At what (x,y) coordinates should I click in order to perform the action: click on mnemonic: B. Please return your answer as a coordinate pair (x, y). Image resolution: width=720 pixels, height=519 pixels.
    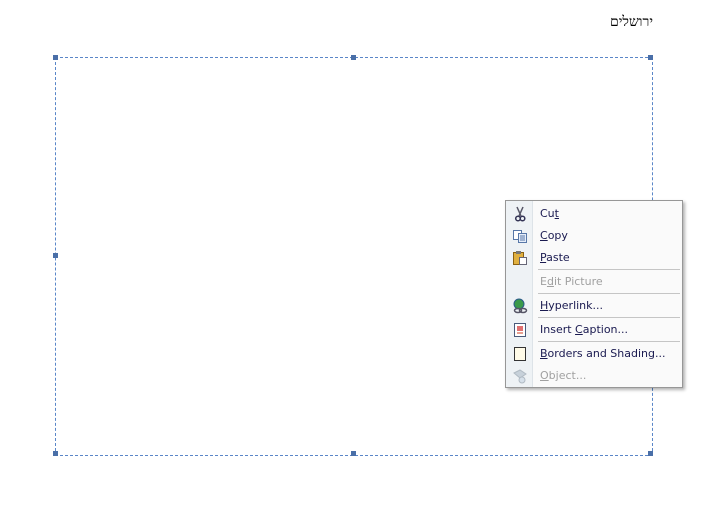
    Looking at the image, I should click on (544, 353).